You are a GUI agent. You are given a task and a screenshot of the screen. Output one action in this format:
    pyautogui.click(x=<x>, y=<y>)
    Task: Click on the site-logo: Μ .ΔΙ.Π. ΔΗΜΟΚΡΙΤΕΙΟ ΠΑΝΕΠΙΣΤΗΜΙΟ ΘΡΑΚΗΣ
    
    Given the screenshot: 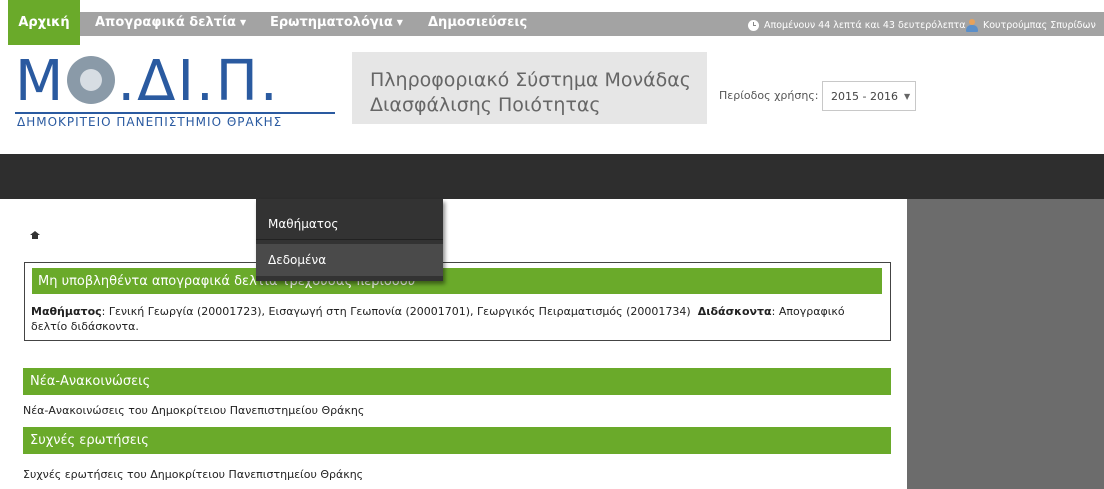 What is the action you would take?
    pyautogui.click(x=175, y=92)
    